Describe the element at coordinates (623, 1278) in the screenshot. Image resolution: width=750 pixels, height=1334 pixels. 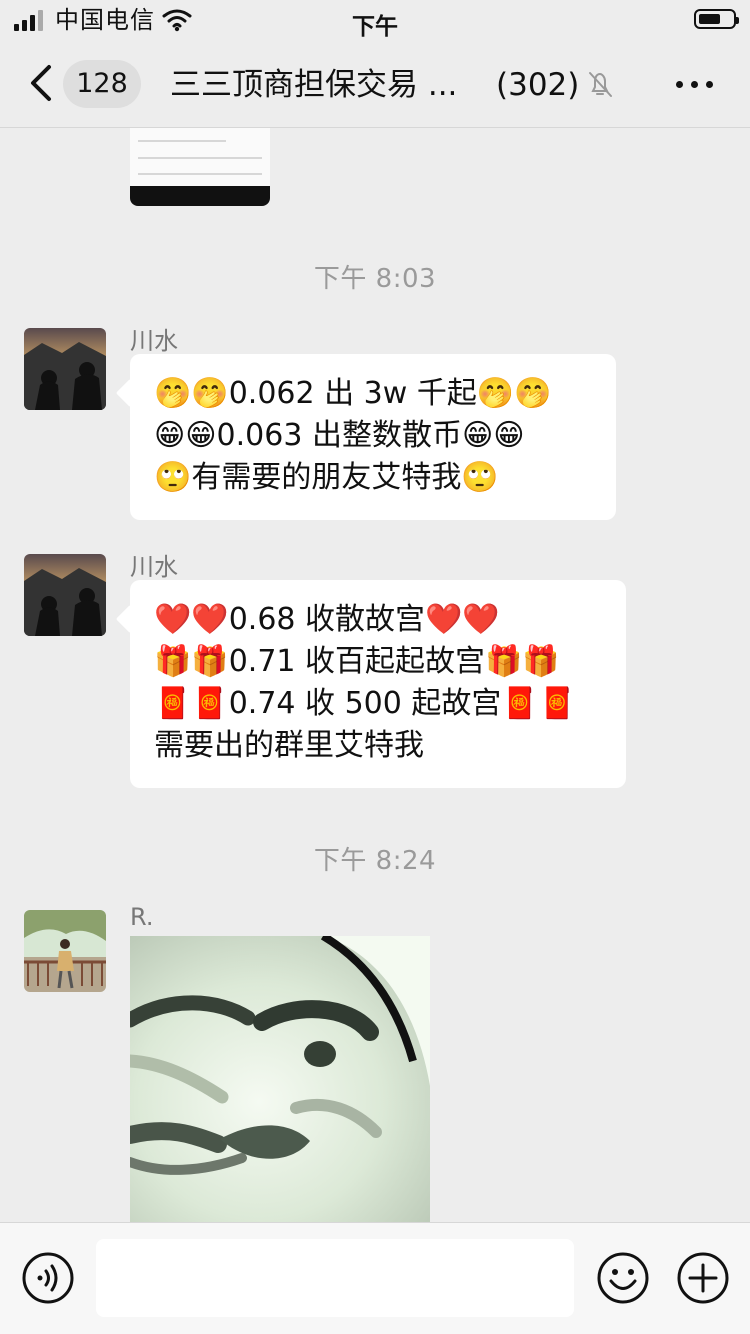
I see `emoji-icon` at that location.